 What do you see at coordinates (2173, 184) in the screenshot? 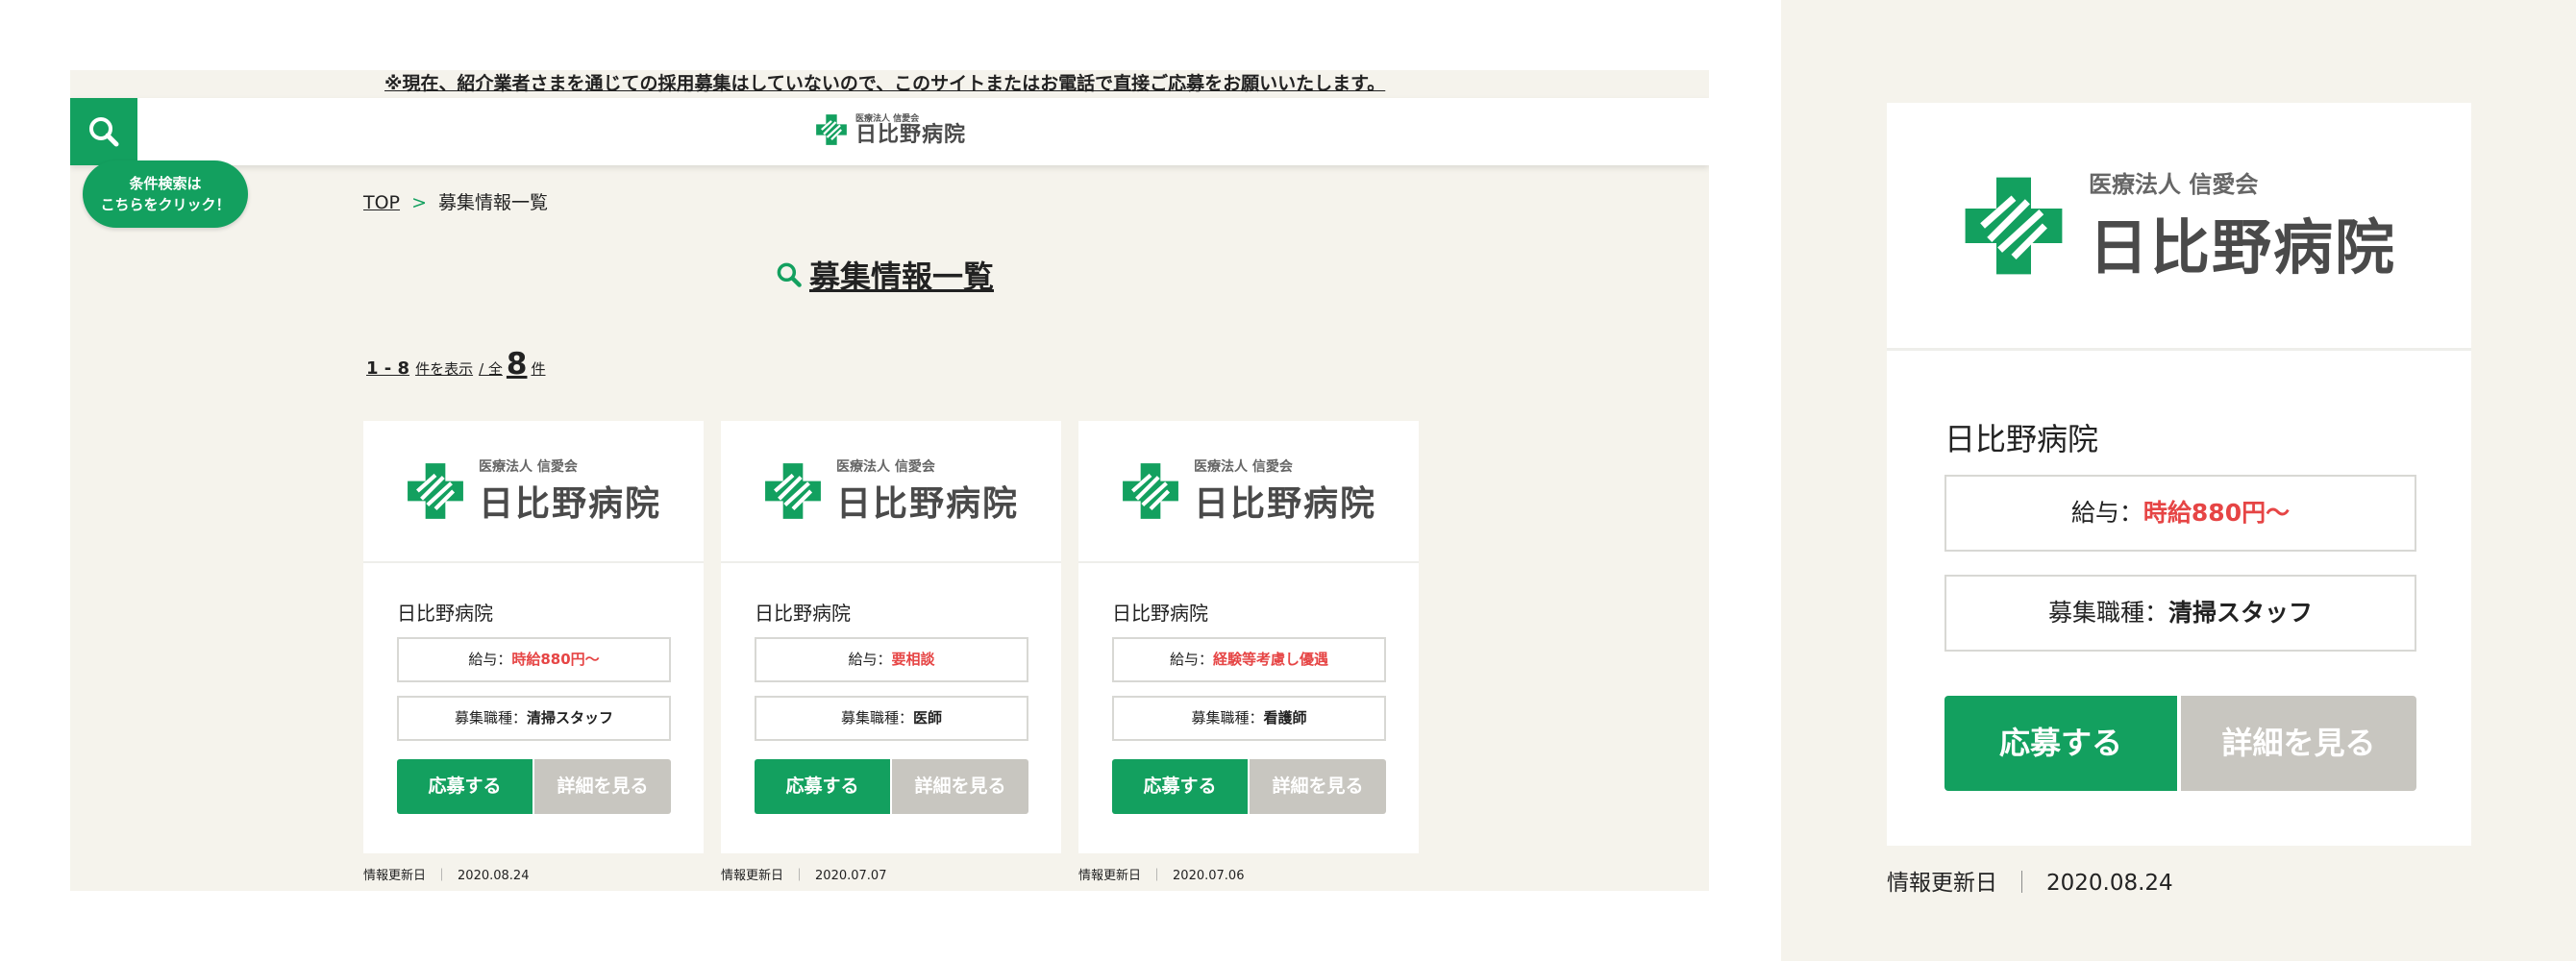
I see `zoomed-logo-subtitle: 医療法人 信愛会` at bounding box center [2173, 184].